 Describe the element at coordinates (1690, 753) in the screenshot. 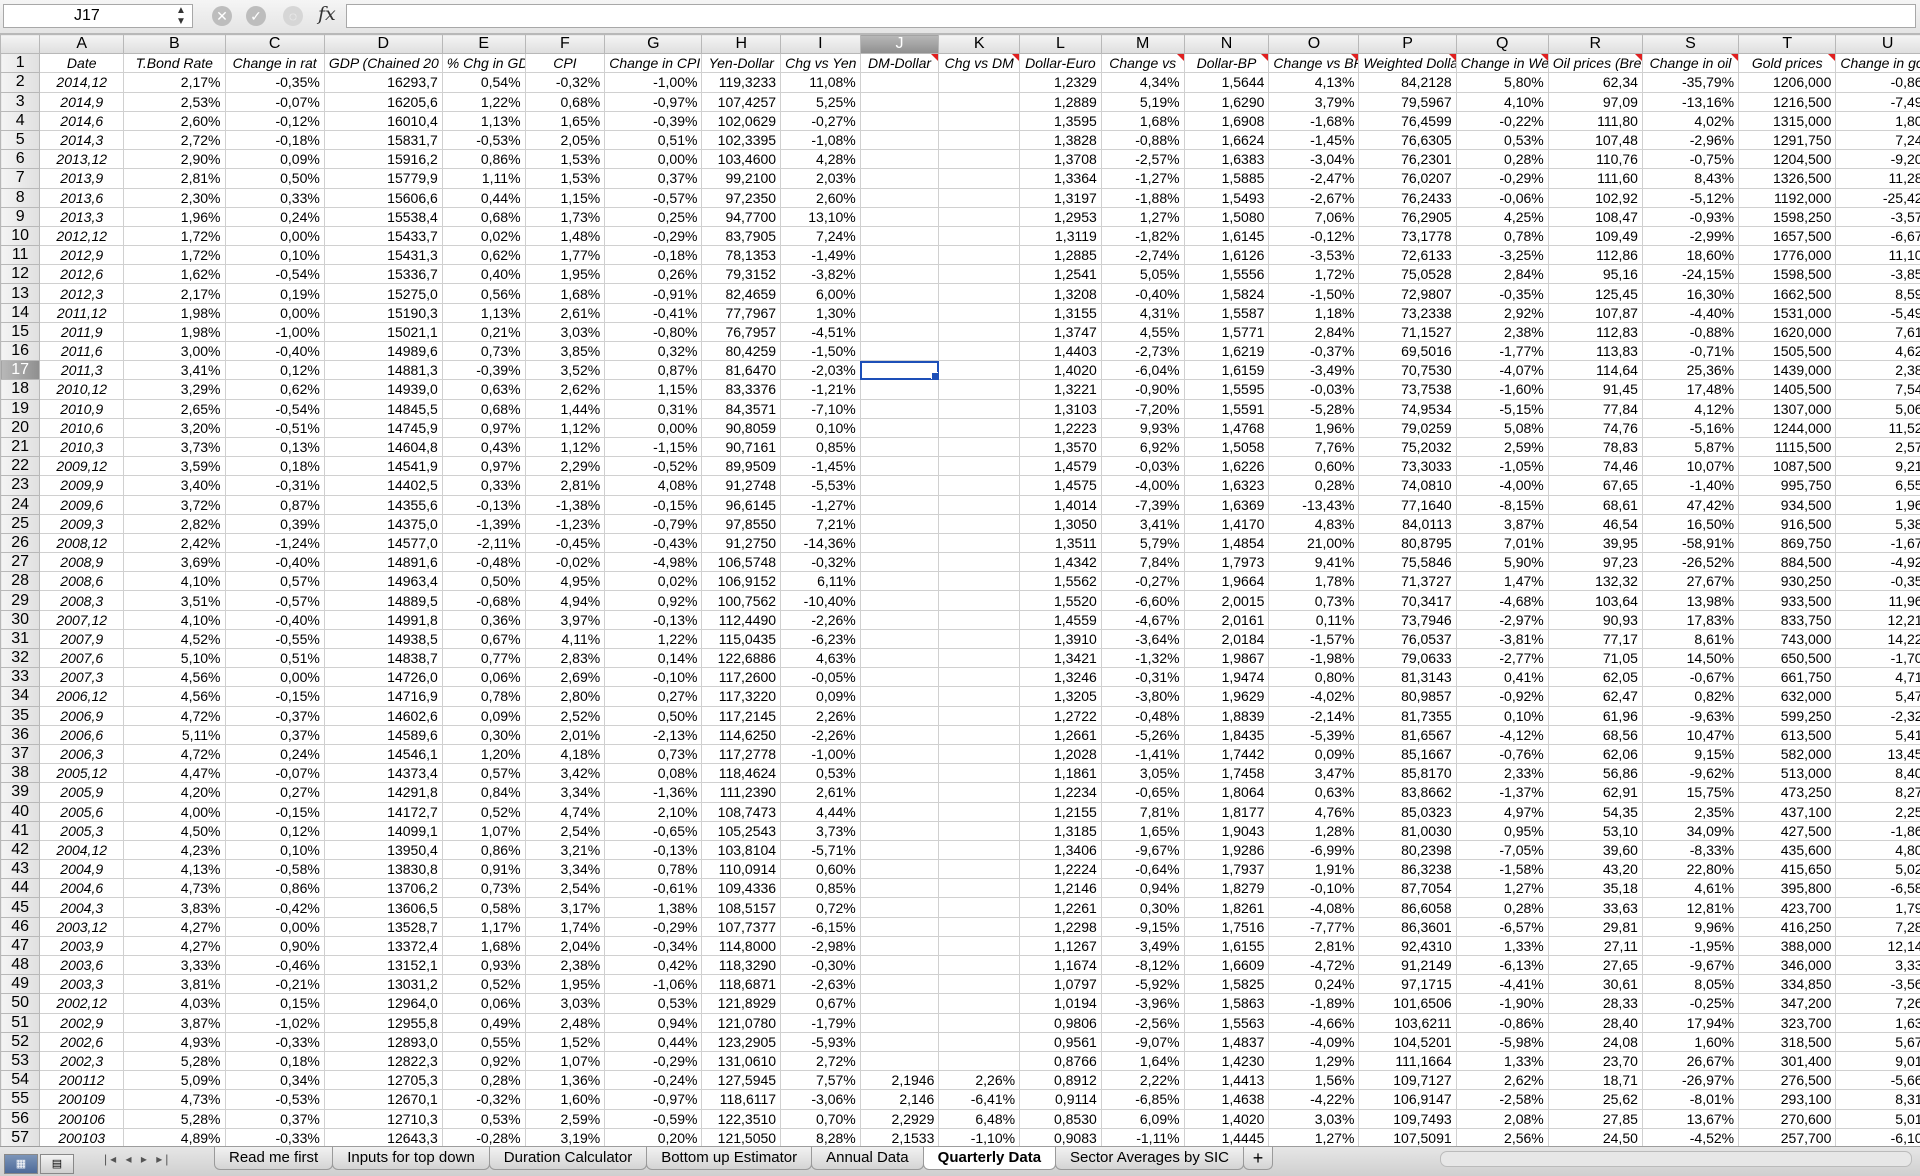

I see `cell: 9,15%` at that location.